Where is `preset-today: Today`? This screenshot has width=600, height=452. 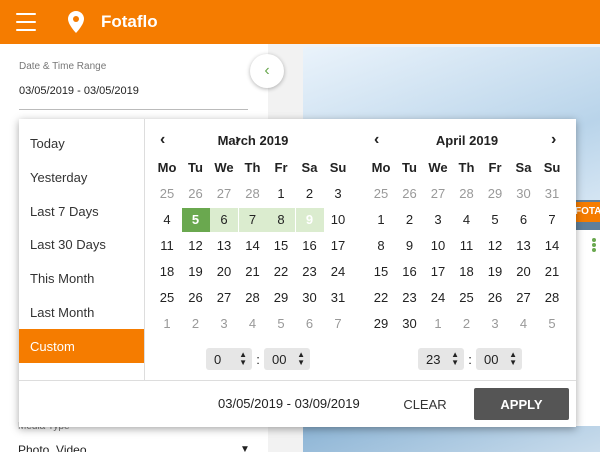
preset-today: Today is located at coordinates (81, 143).